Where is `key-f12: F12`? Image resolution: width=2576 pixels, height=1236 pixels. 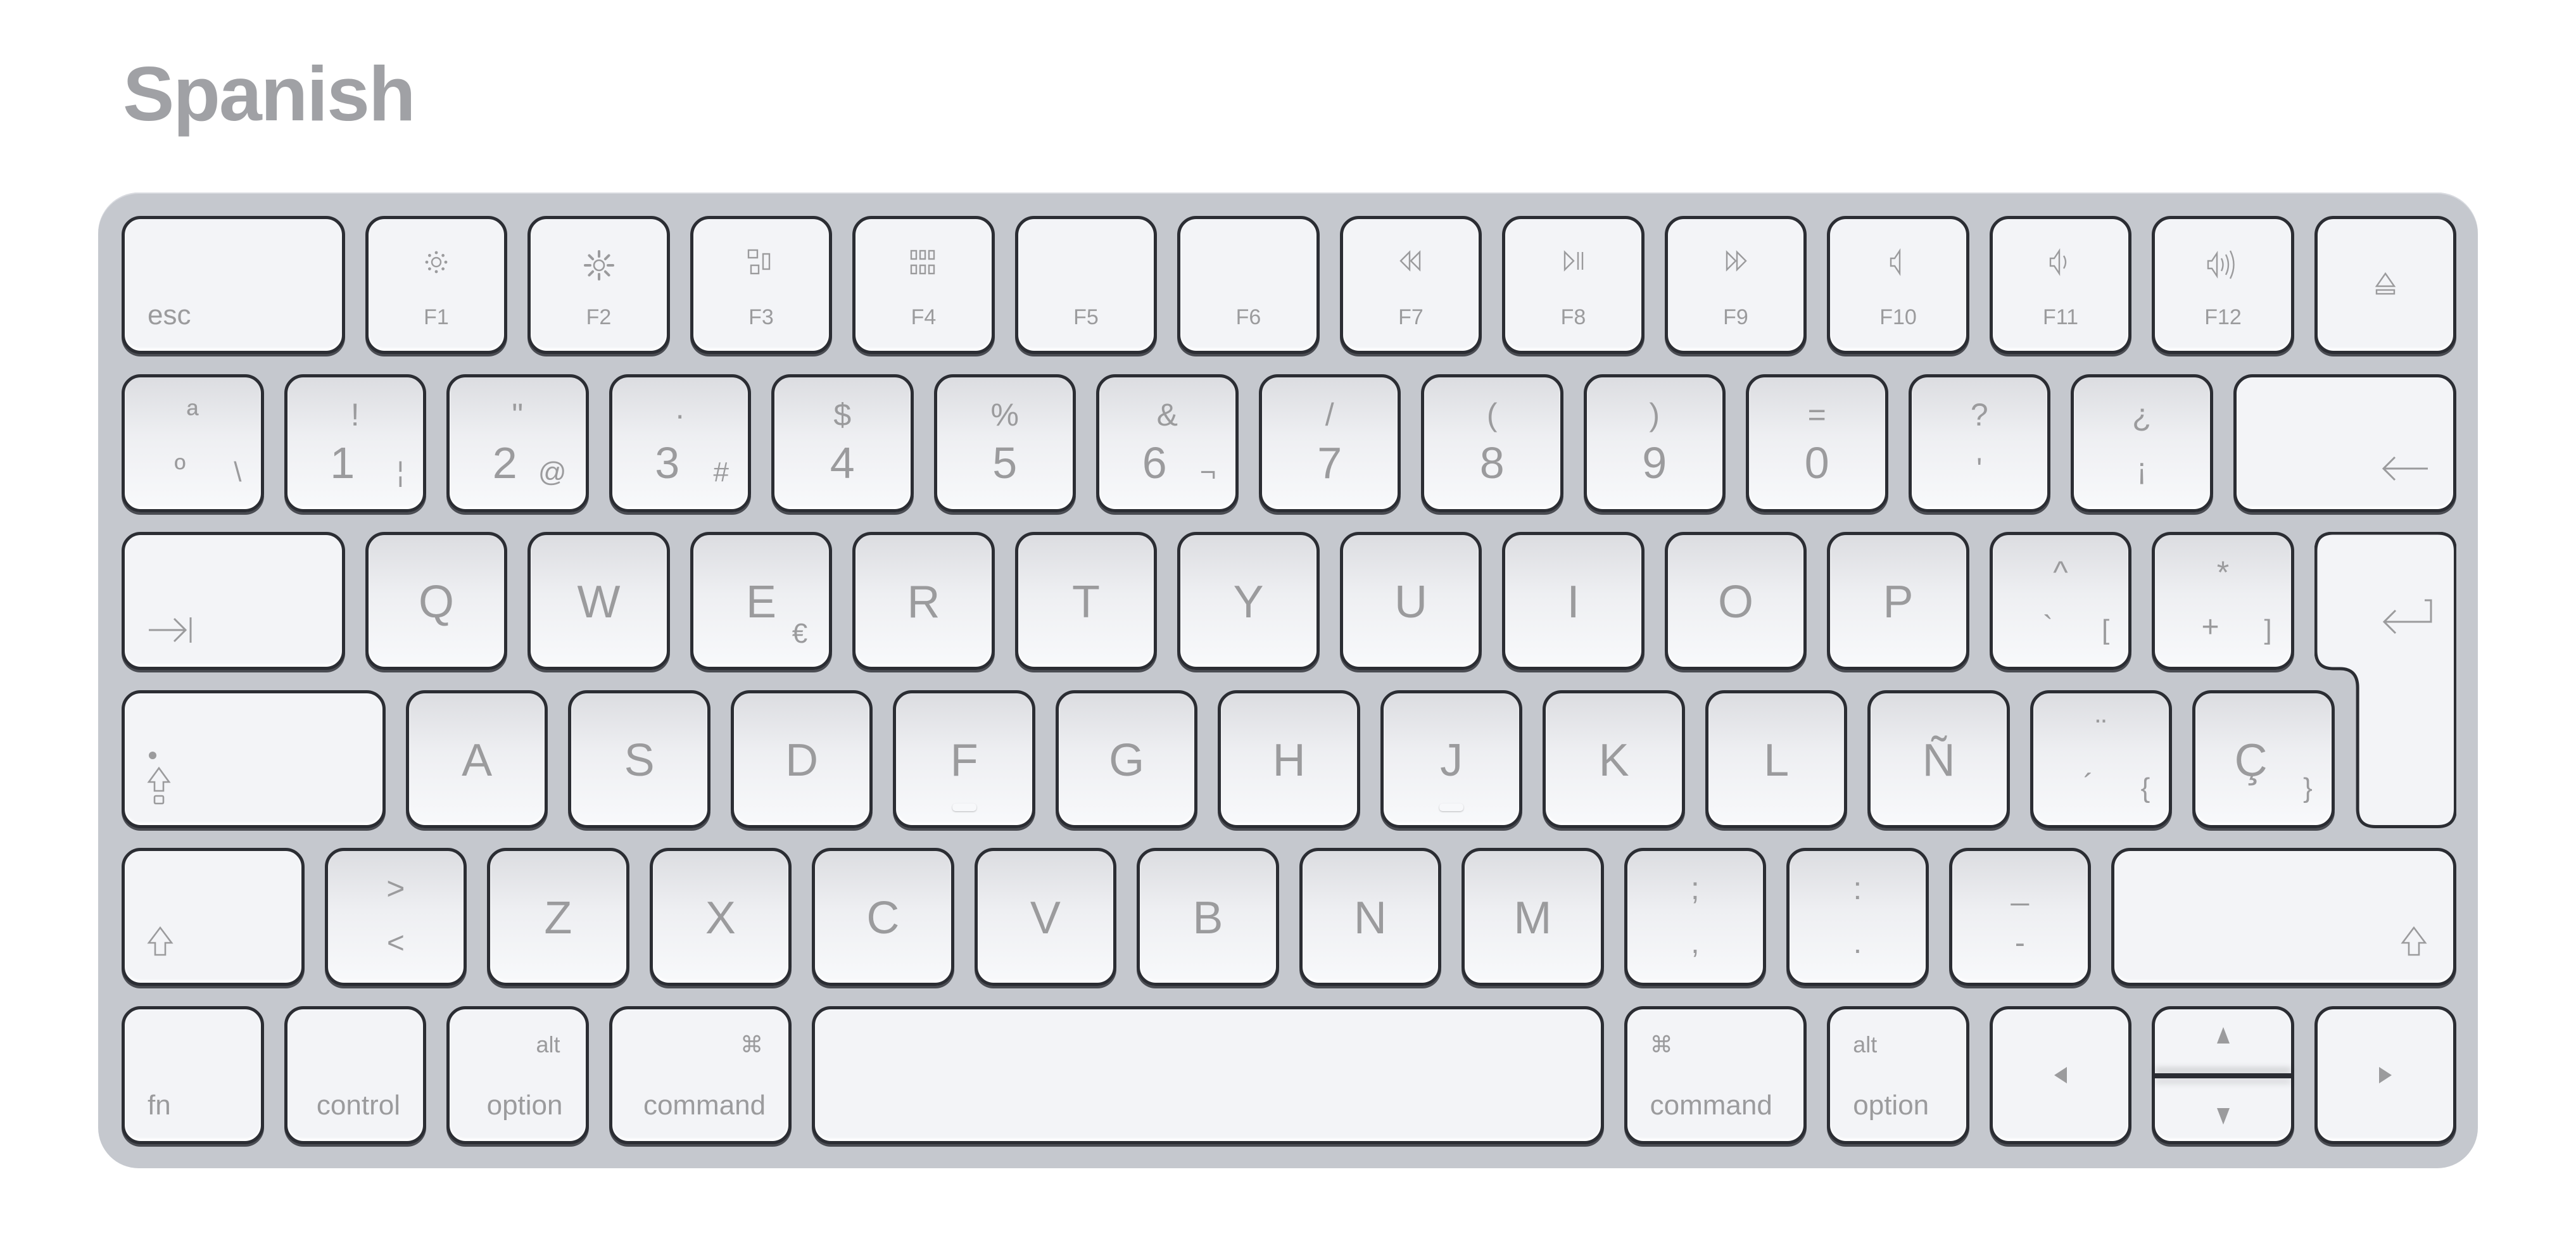
key-f12: F12 is located at coordinates (2223, 285).